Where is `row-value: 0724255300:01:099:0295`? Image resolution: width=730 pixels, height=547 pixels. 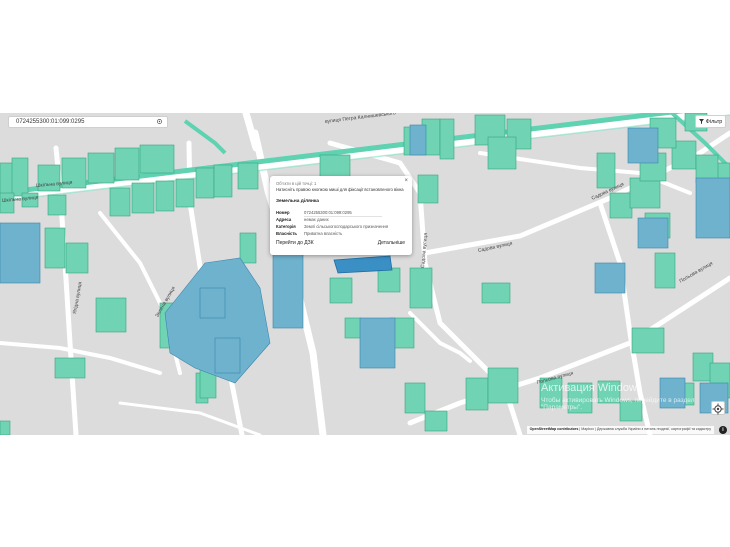
row-value: 0724255300:01:099:0295 is located at coordinates (328, 212).